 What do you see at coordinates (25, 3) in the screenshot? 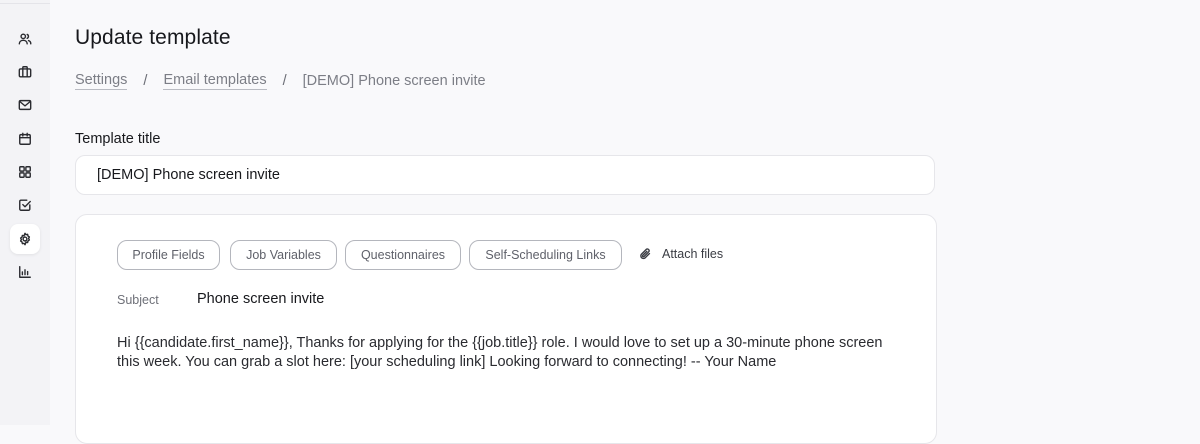
I see `sidebar-divider` at bounding box center [25, 3].